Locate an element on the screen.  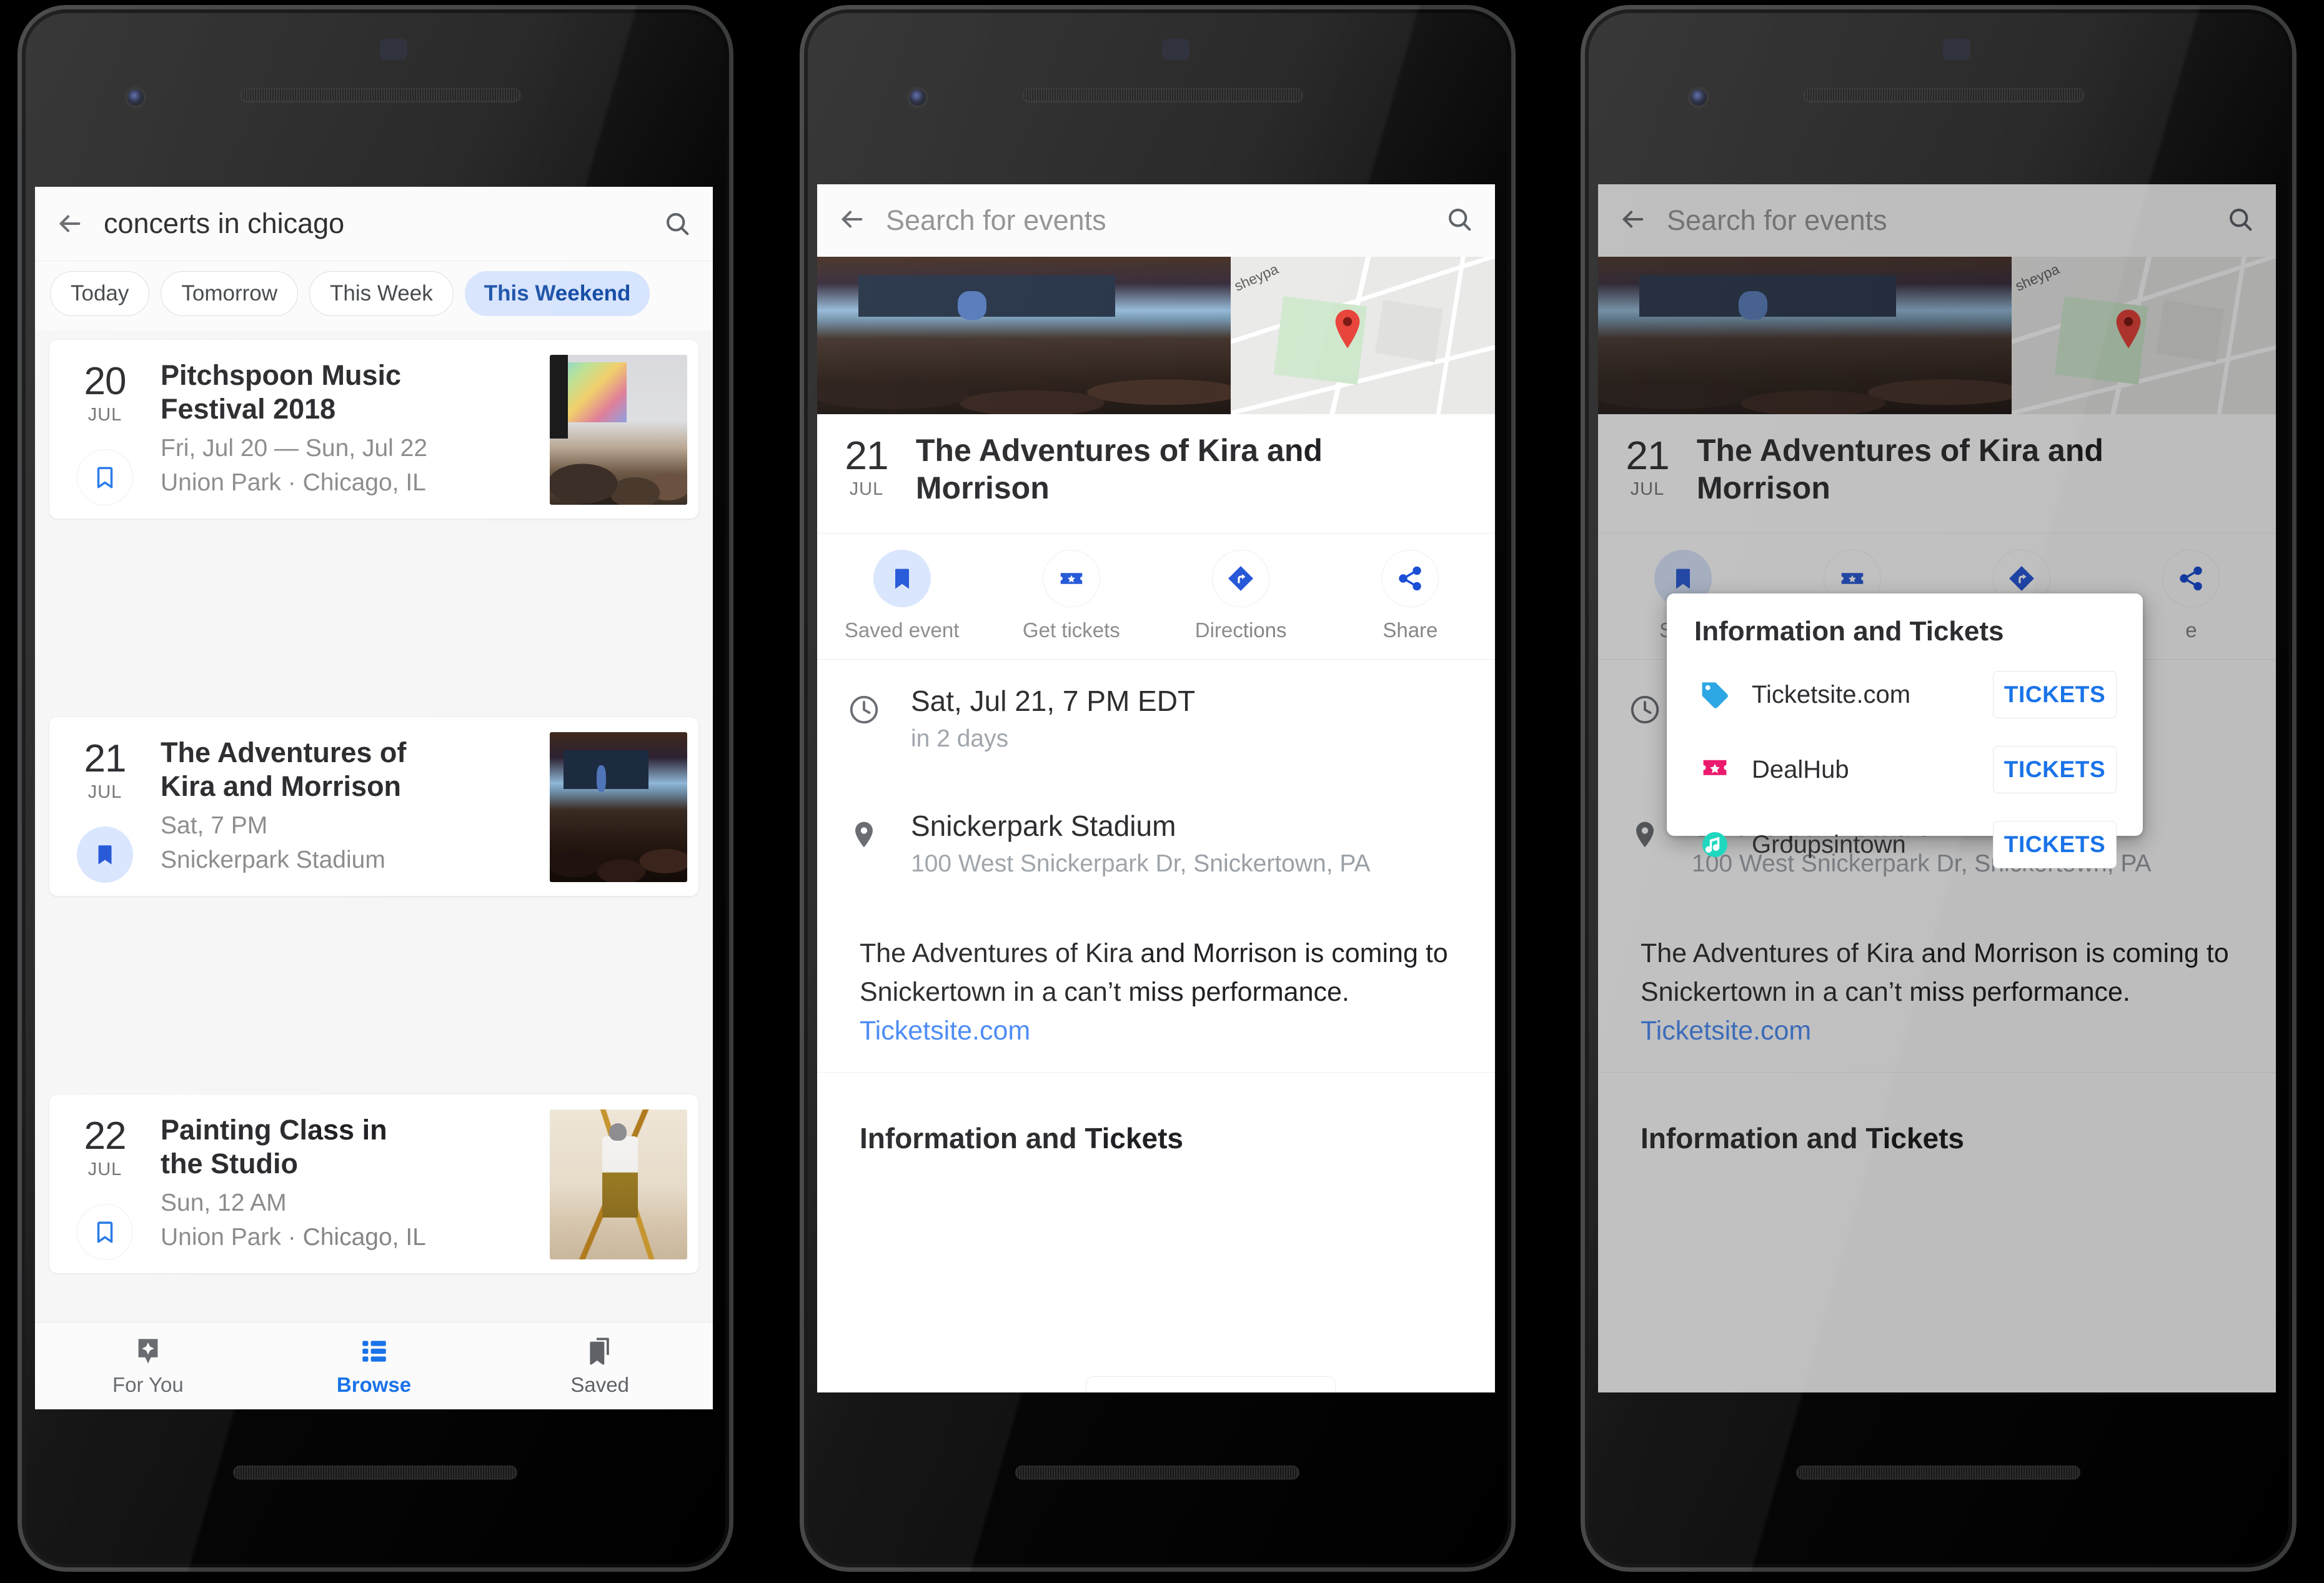
event-actions: Saved event Get tickets Directions Share is located at coordinates (1156, 595).